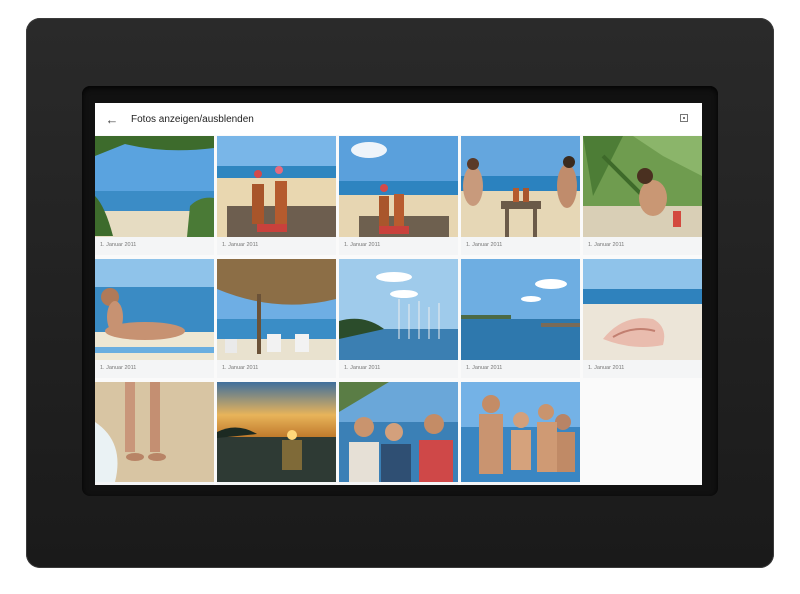 The width and height of the screenshot is (800, 594). What do you see at coordinates (398, 186) in the screenshot?
I see `photo-cocktails-beach` at bounding box center [398, 186].